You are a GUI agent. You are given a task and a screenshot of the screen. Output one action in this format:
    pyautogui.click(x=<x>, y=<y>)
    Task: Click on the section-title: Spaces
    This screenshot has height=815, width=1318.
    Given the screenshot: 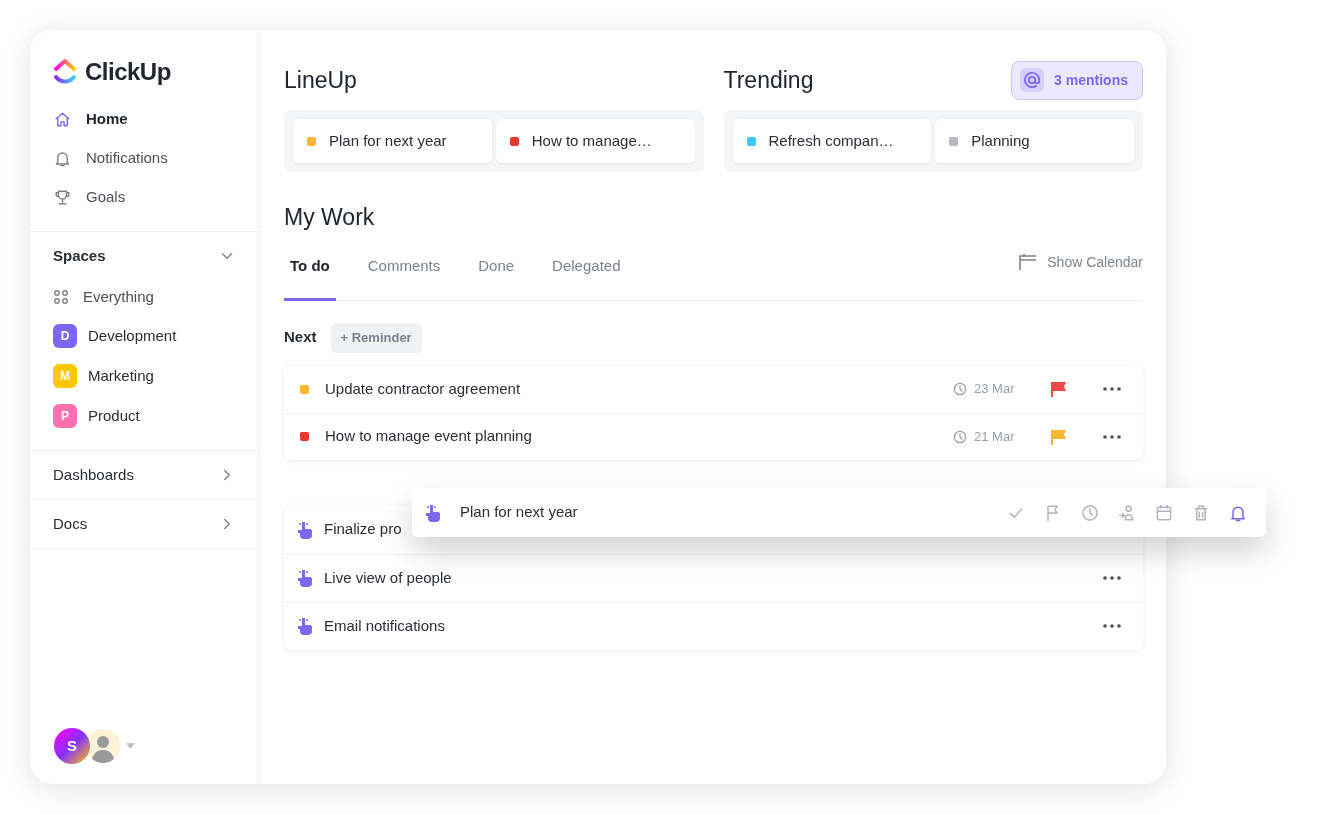 What is the action you would take?
    pyautogui.click(x=79, y=255)
    